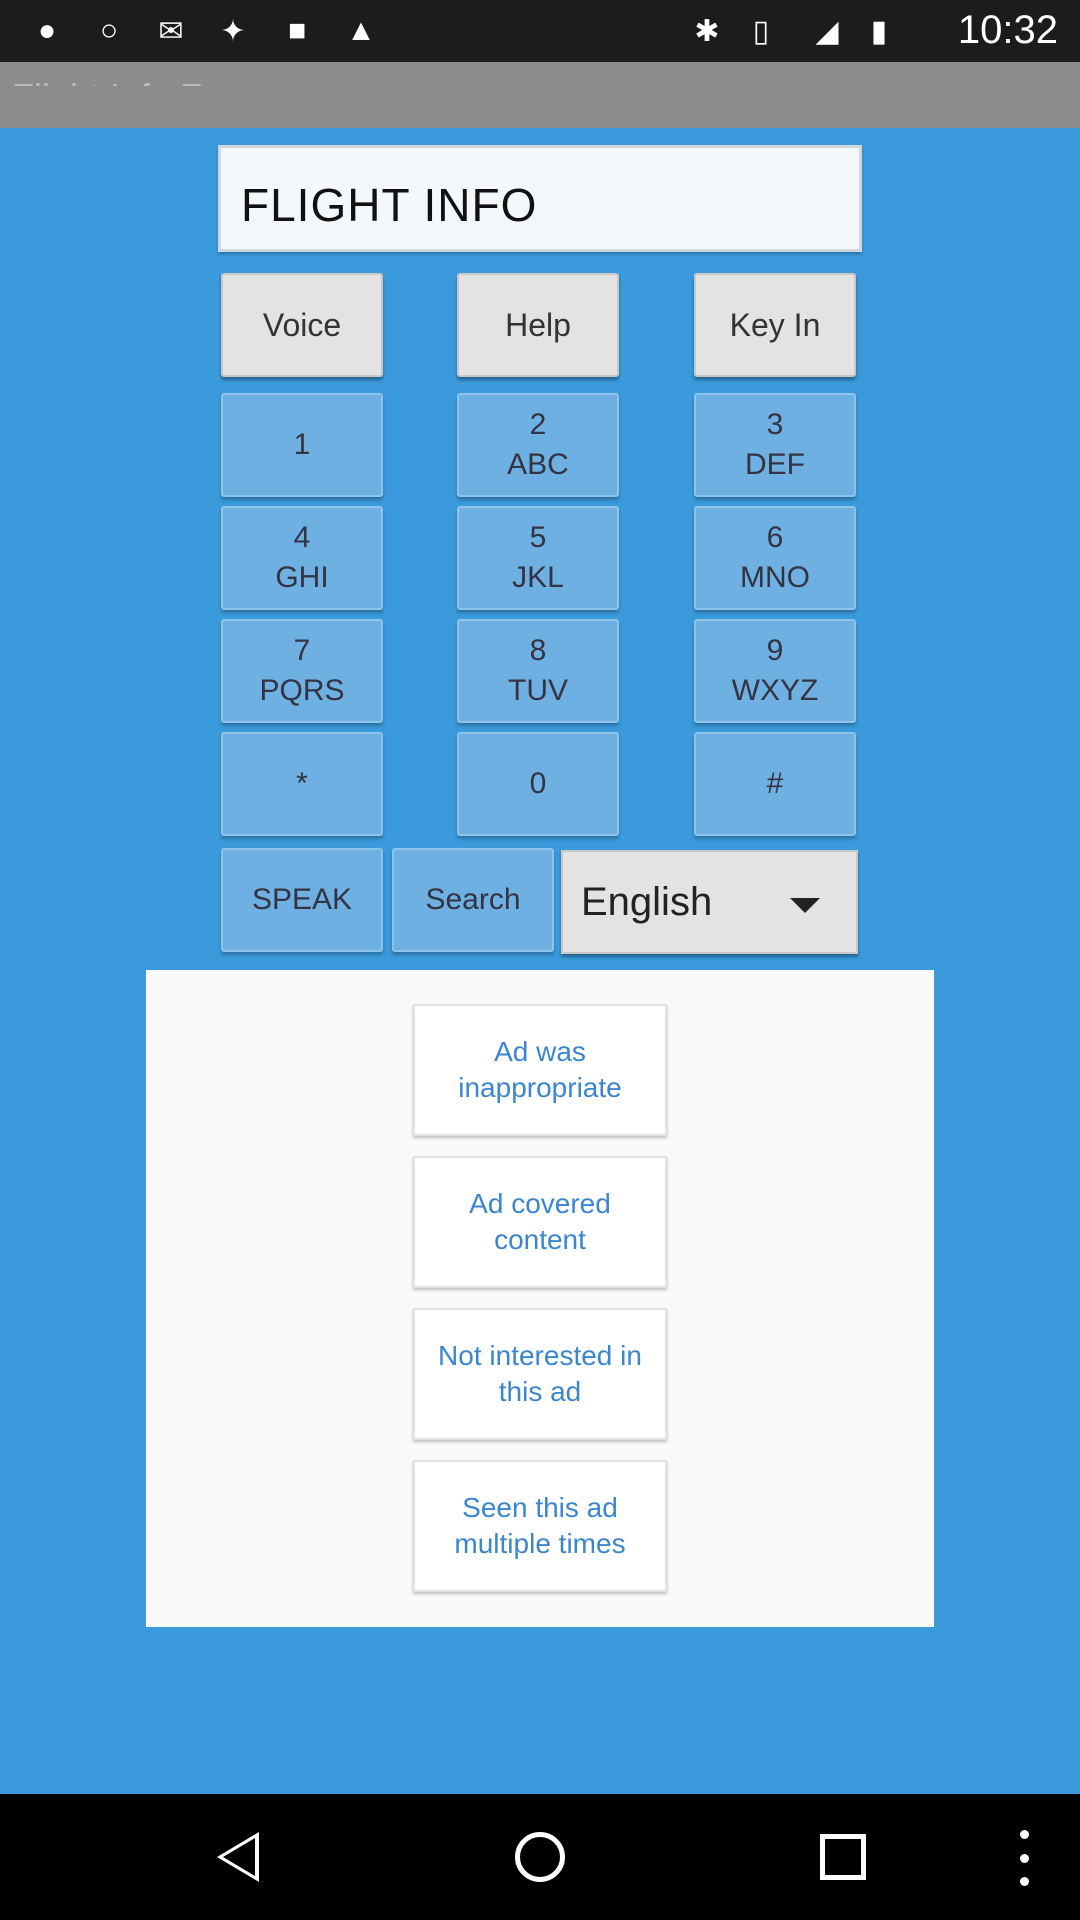 This screenshot has height=1920, width=1080. Describe the element at coordinates (109, 30) in the screenshot. I see `circle-icon: ○` at that location.